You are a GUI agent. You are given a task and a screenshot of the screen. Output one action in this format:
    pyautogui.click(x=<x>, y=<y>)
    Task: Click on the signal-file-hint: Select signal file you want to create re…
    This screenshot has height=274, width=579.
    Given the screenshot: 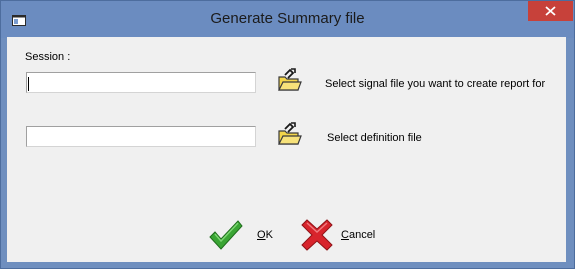 What is the action you would take?
    pyautogui.click(x=435, y=84)
    